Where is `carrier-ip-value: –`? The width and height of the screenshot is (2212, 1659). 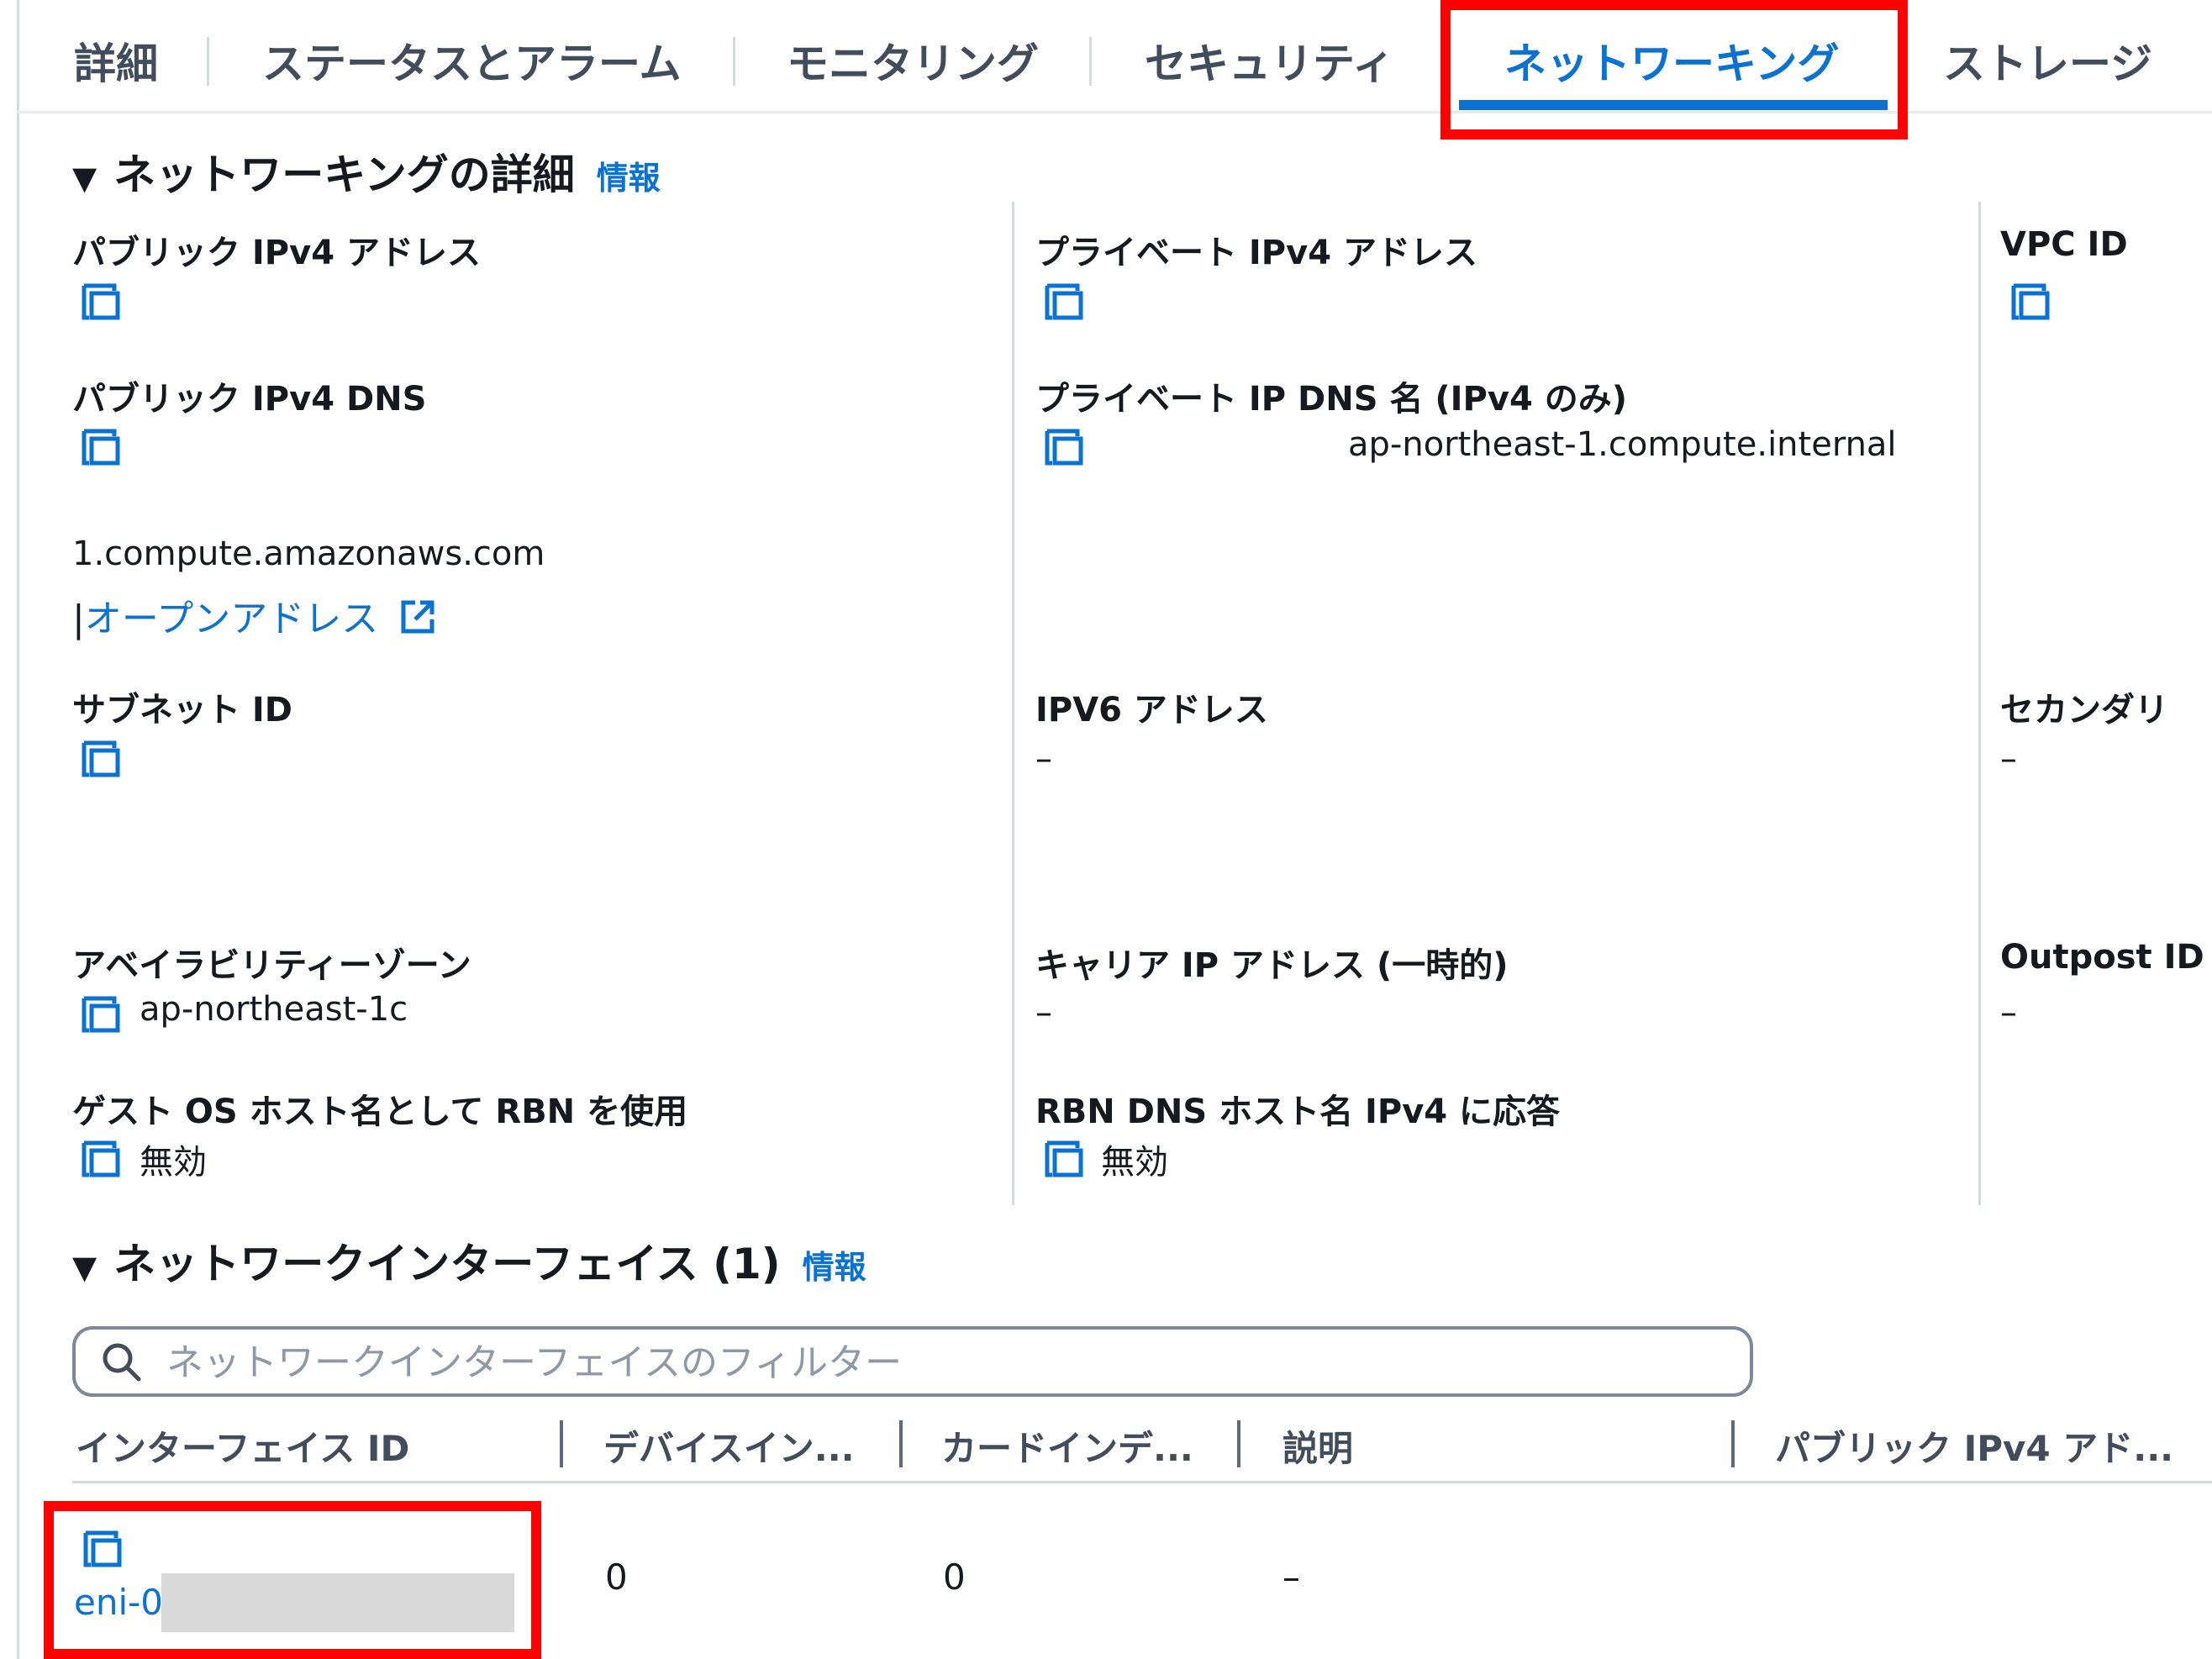 carrier-ip-value: – is located at coordinates (1043, 1013).